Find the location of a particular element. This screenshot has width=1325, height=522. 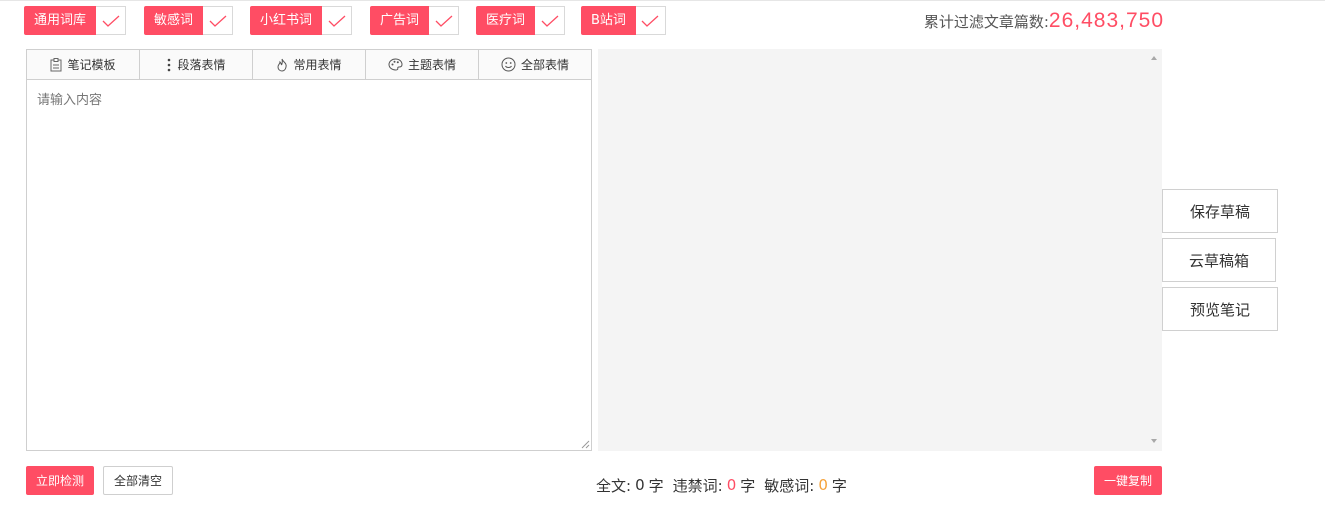

common-emoji-label: 常用表情 is located at coordinates (317, 65).